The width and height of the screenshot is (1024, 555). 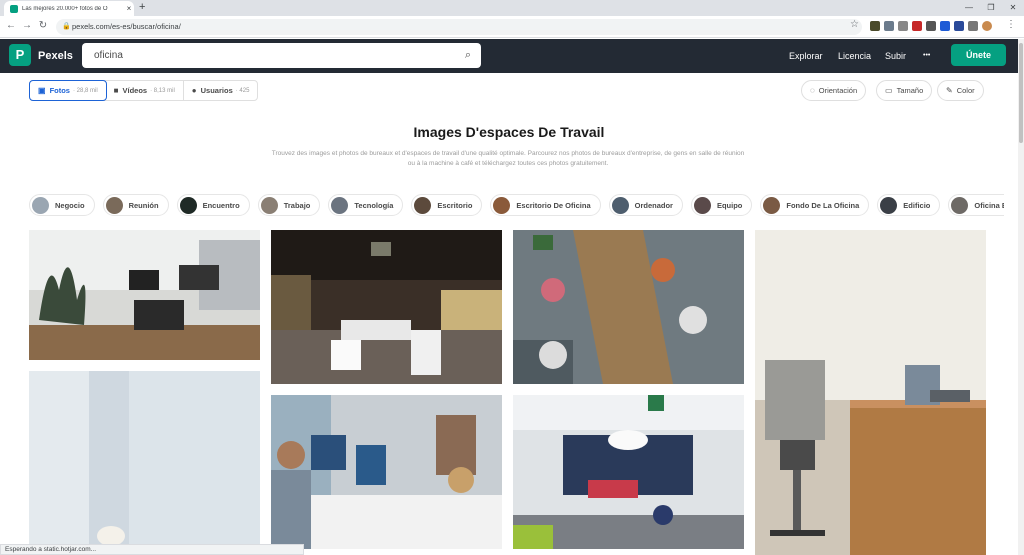 I want to click on chip-label: Reunión, so click(x=143, y=205).